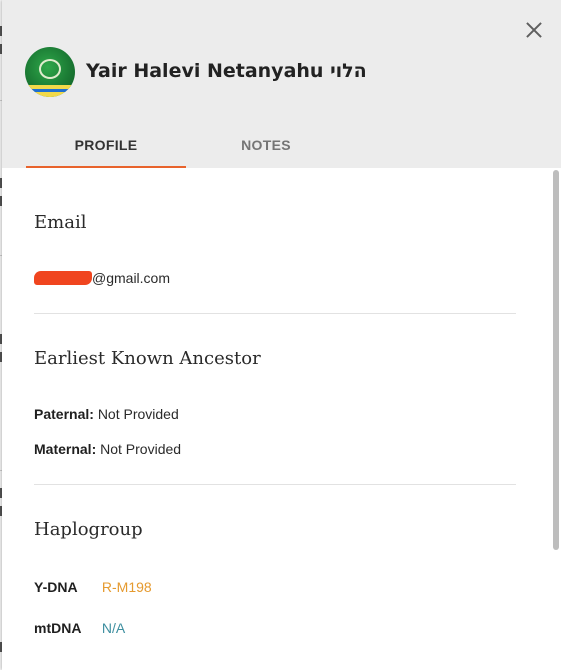 This screenshot has width=561, height=670. Describe the element at coordinates (93, 587) in the screenshot. I see `ydna-row: Y-DNA R-M198` at that location.